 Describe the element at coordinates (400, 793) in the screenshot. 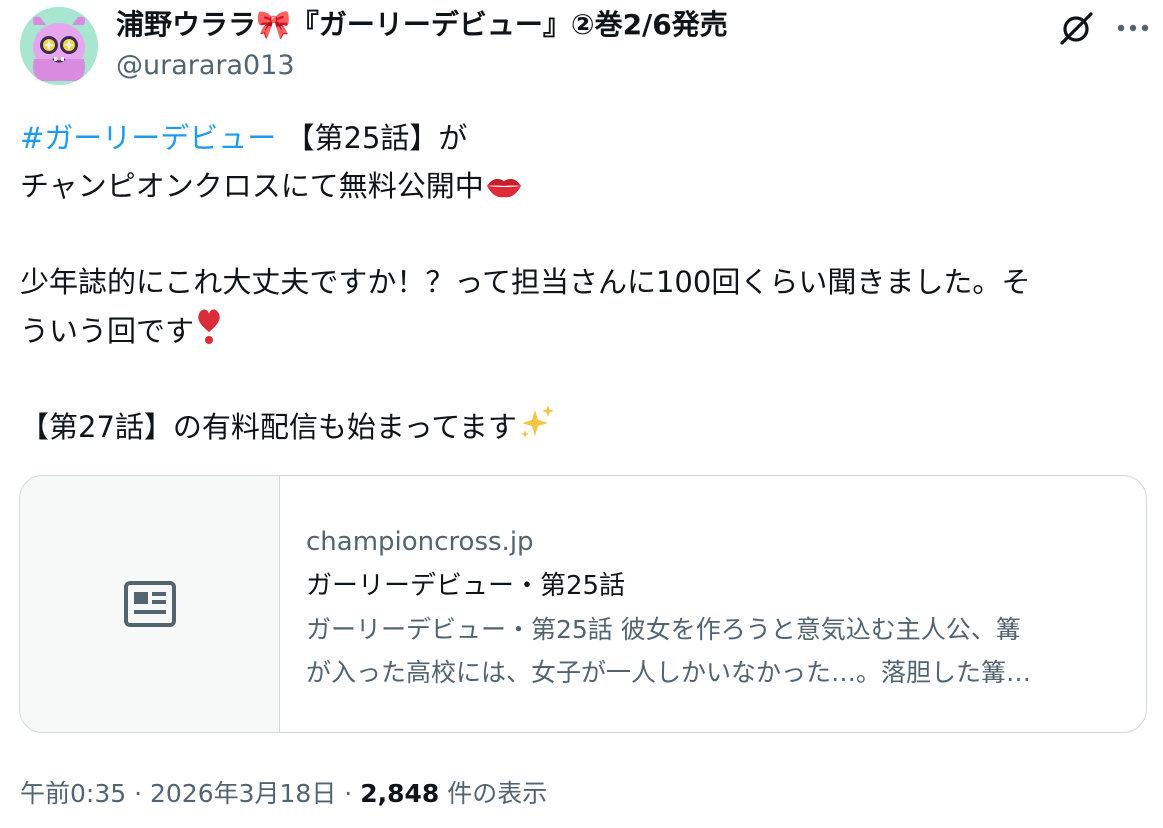

I see `views-count: 2,848` at that location.